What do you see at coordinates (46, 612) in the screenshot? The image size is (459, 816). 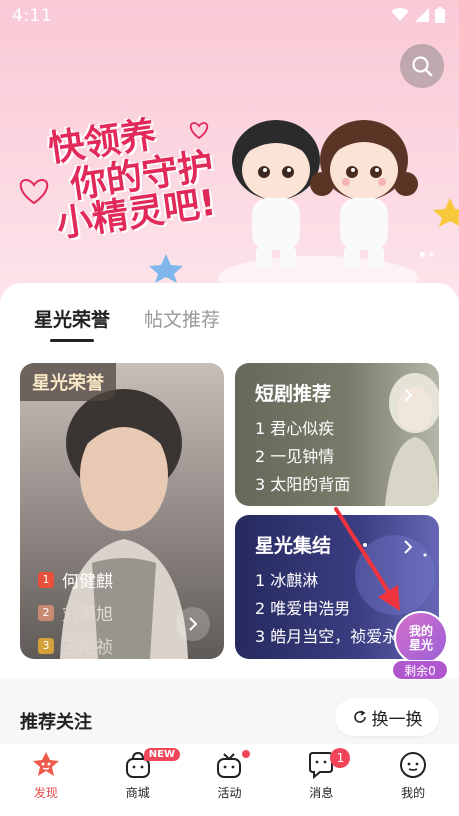 I see `rank-number: 2` at bounding box center [46, 612].